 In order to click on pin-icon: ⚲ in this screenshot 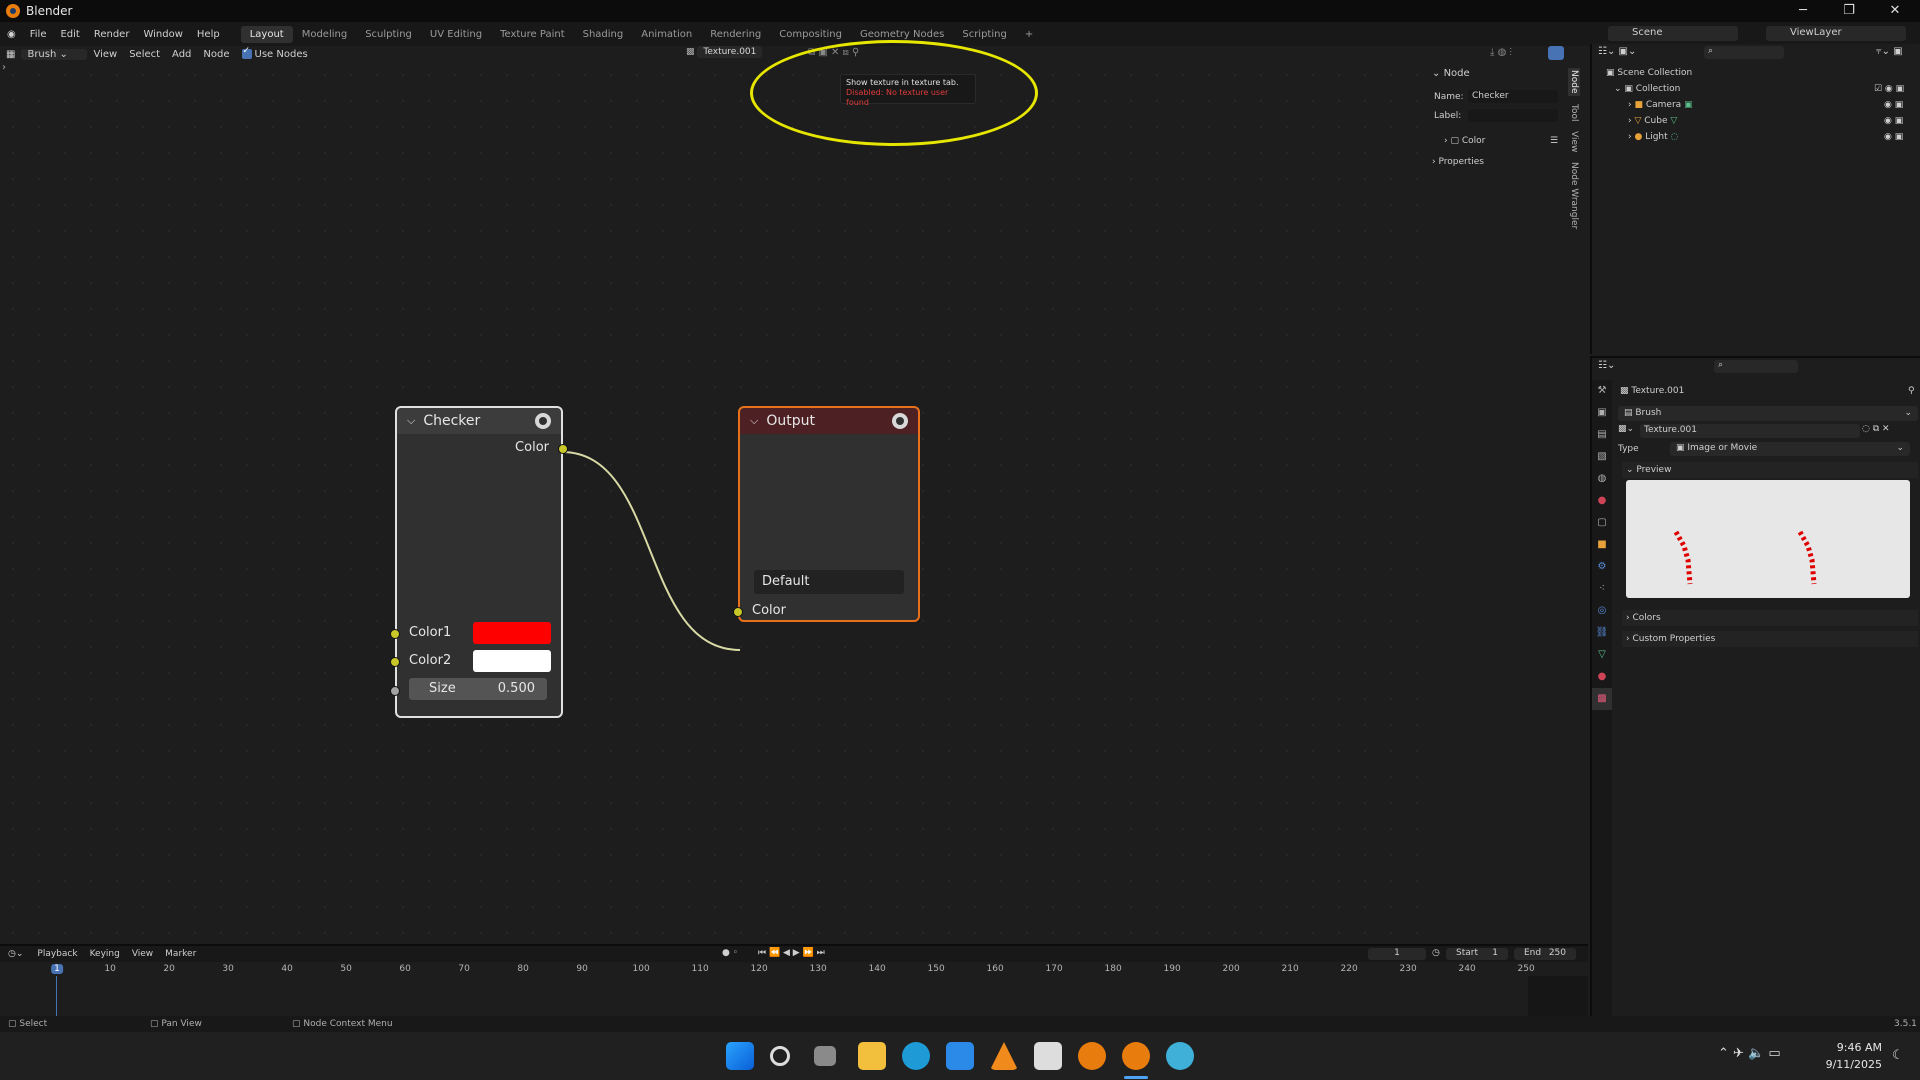, I will do `click(1911, 391)`.